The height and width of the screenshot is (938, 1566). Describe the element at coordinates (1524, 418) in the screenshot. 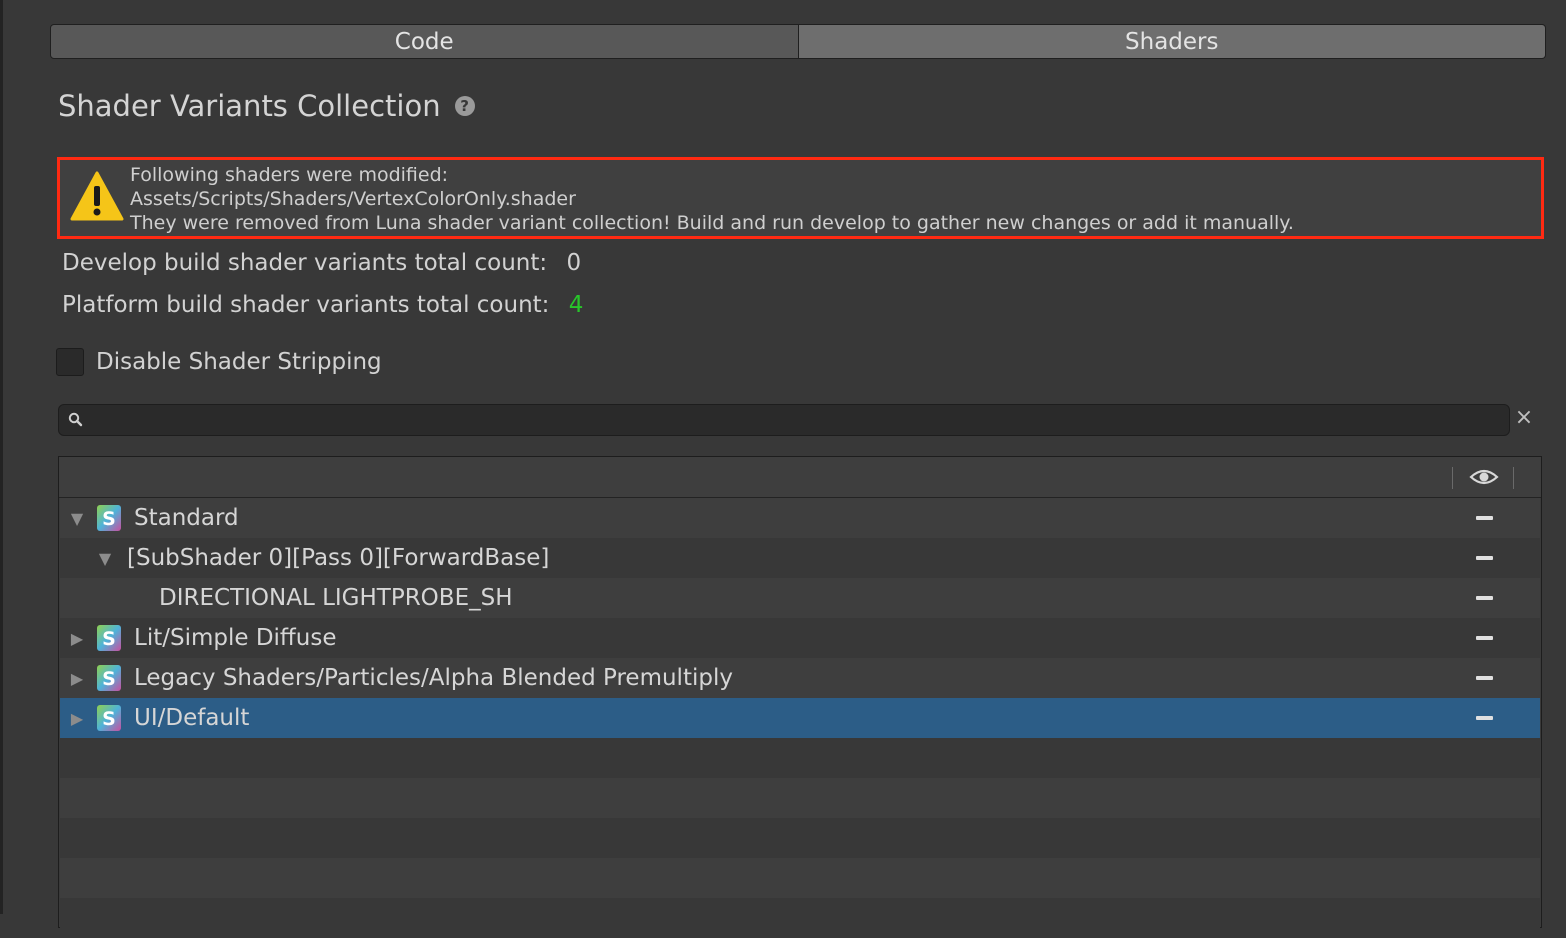

I see `clear-search-icon: ×` at that location.